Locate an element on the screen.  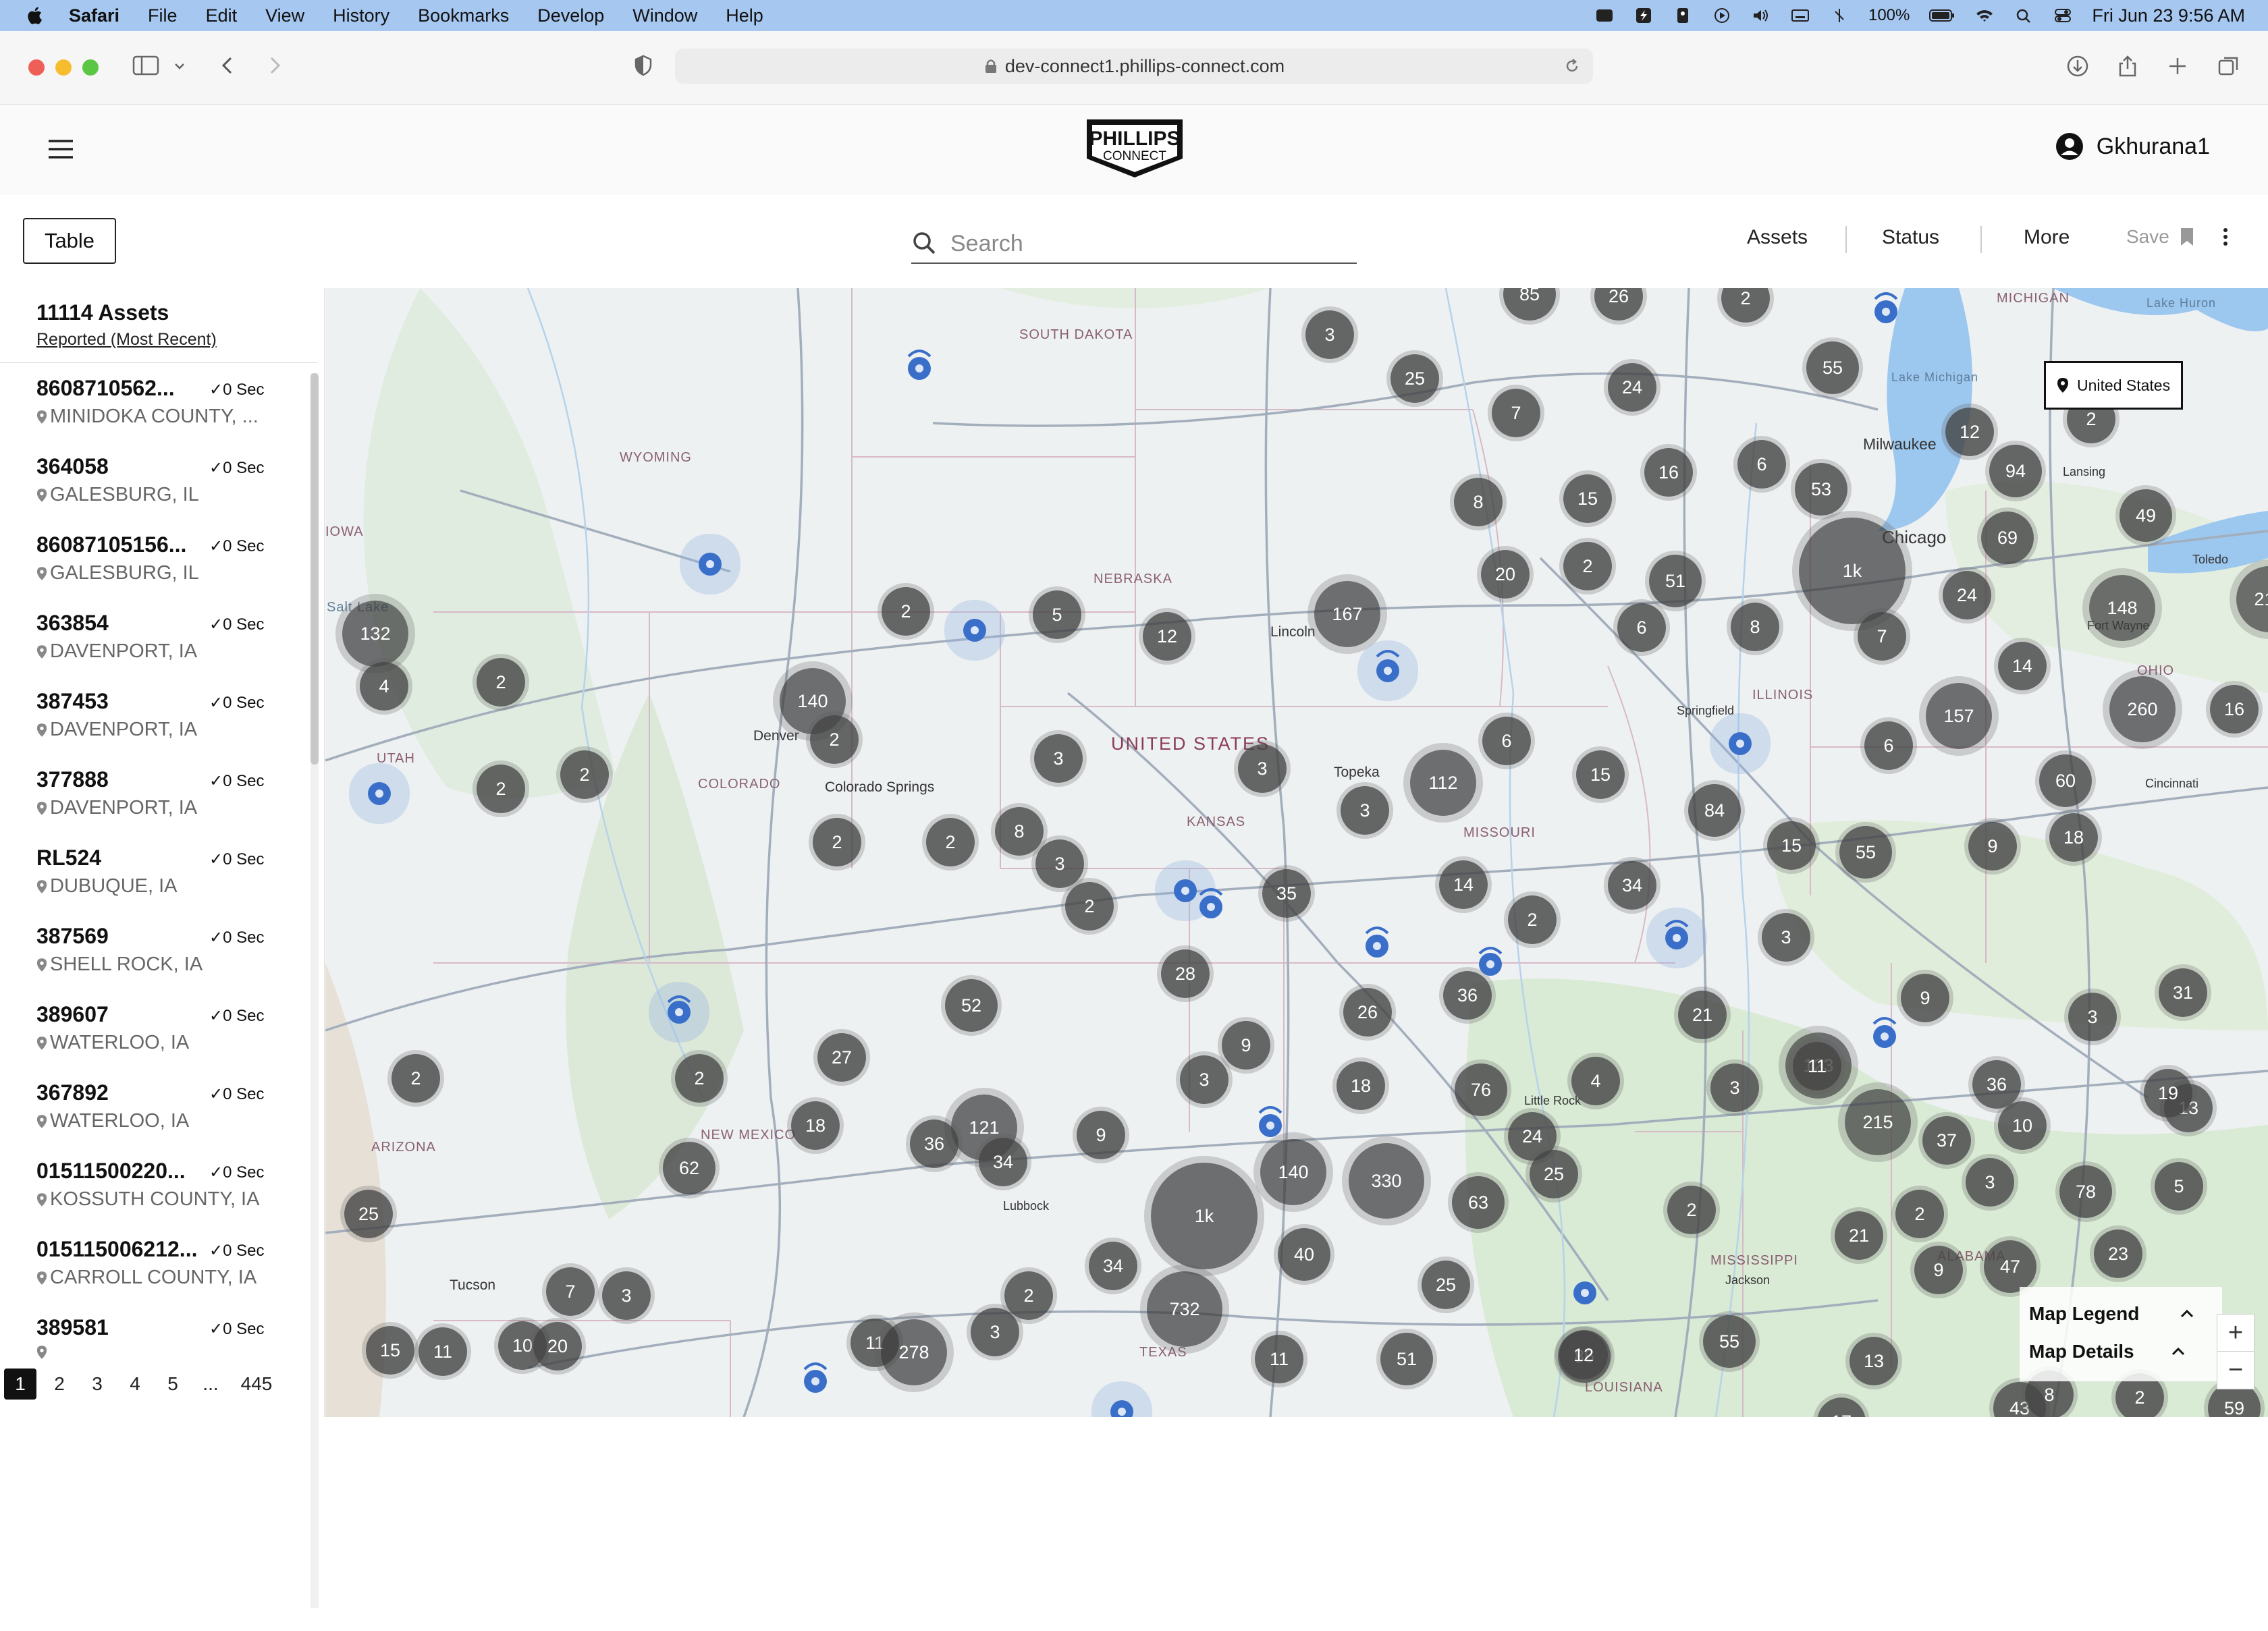
status-volume-icon is located at coordinates (1761, 15).